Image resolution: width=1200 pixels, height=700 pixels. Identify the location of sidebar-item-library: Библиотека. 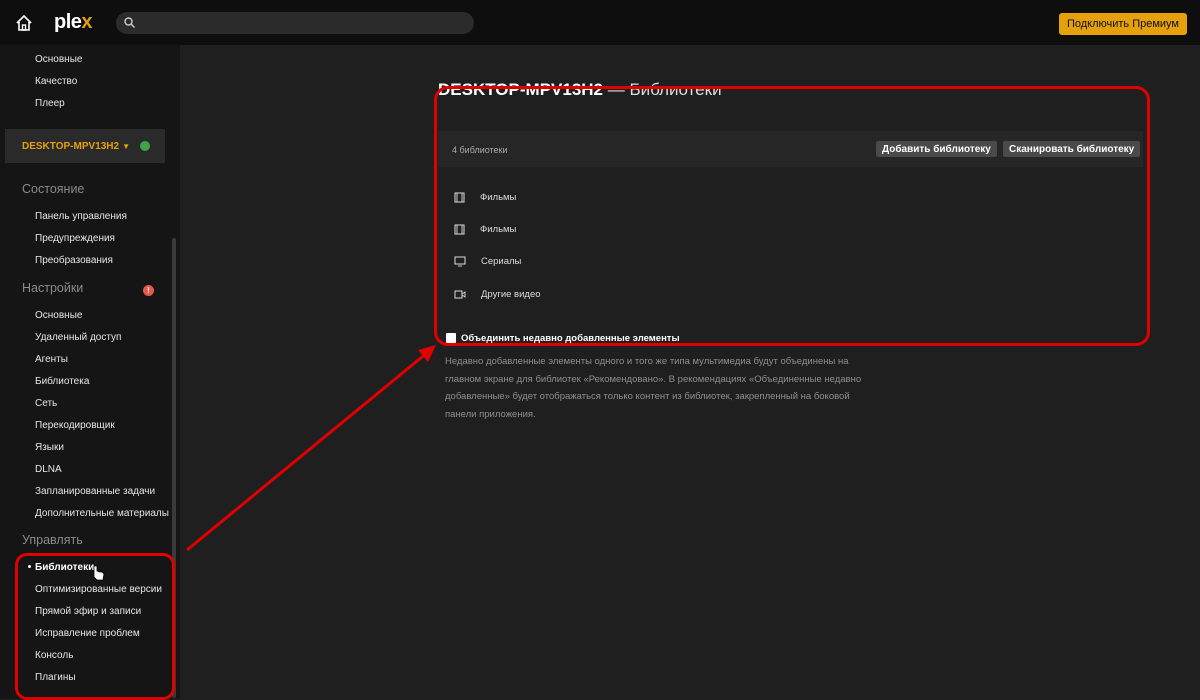
(62, 382).